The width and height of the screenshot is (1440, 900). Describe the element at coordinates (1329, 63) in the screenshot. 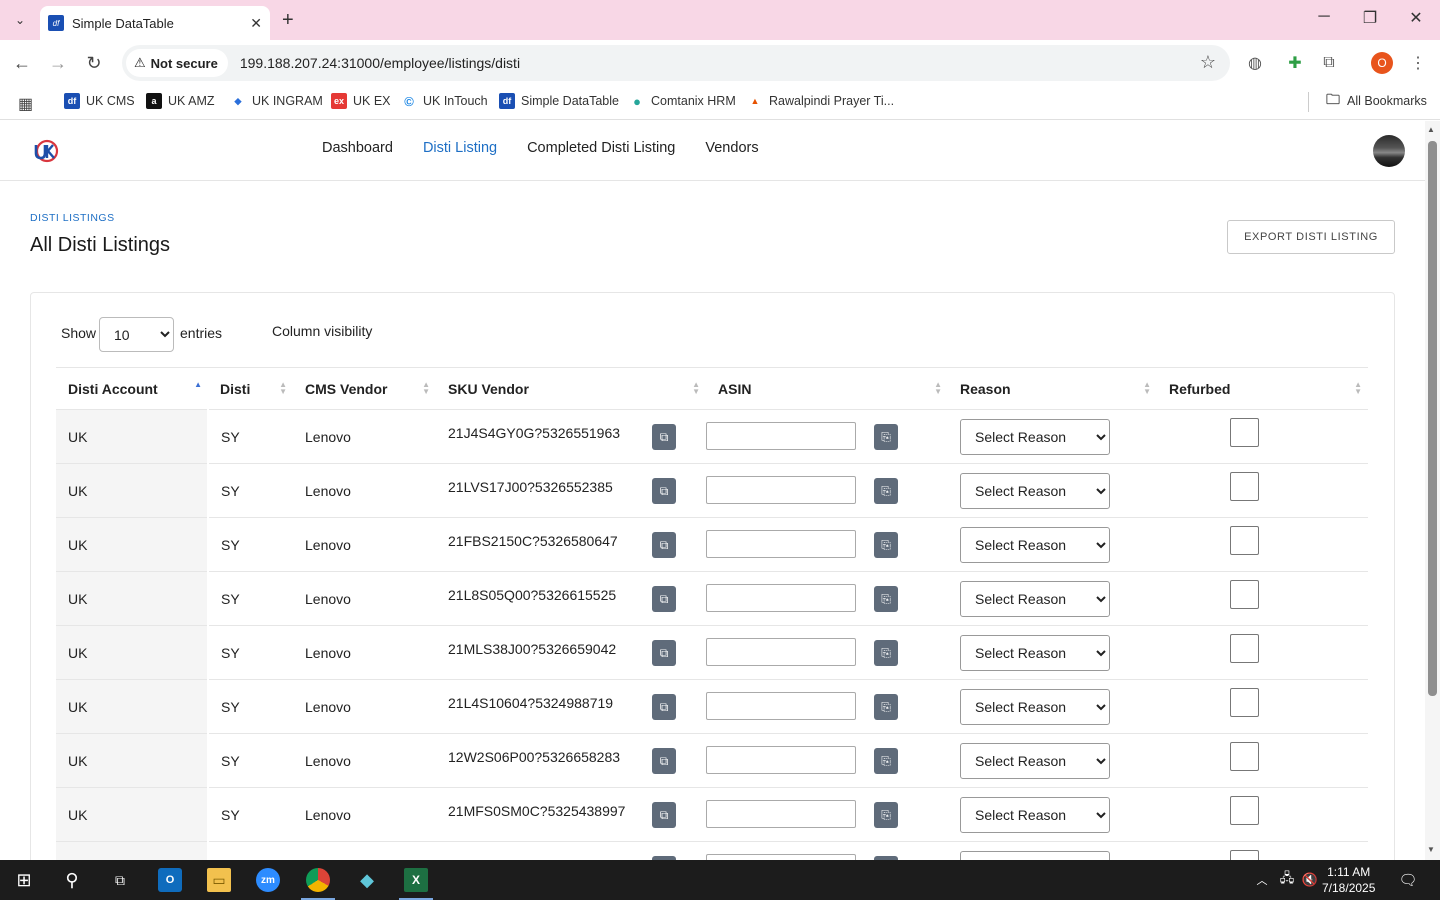

I see `extensions-puzzle-icon: ⧉` at that location.